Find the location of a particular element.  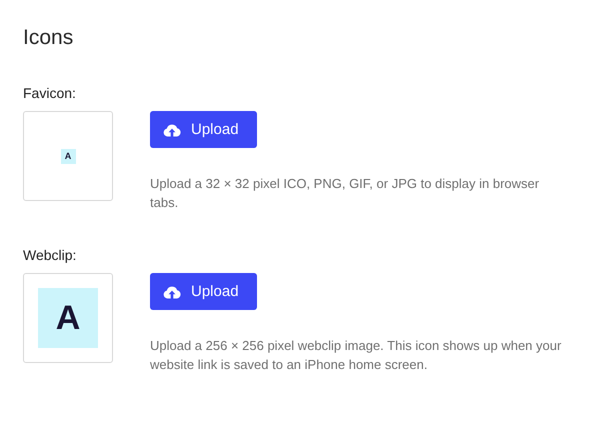

field-label: Favicon: is located at coordinates (50, 93).